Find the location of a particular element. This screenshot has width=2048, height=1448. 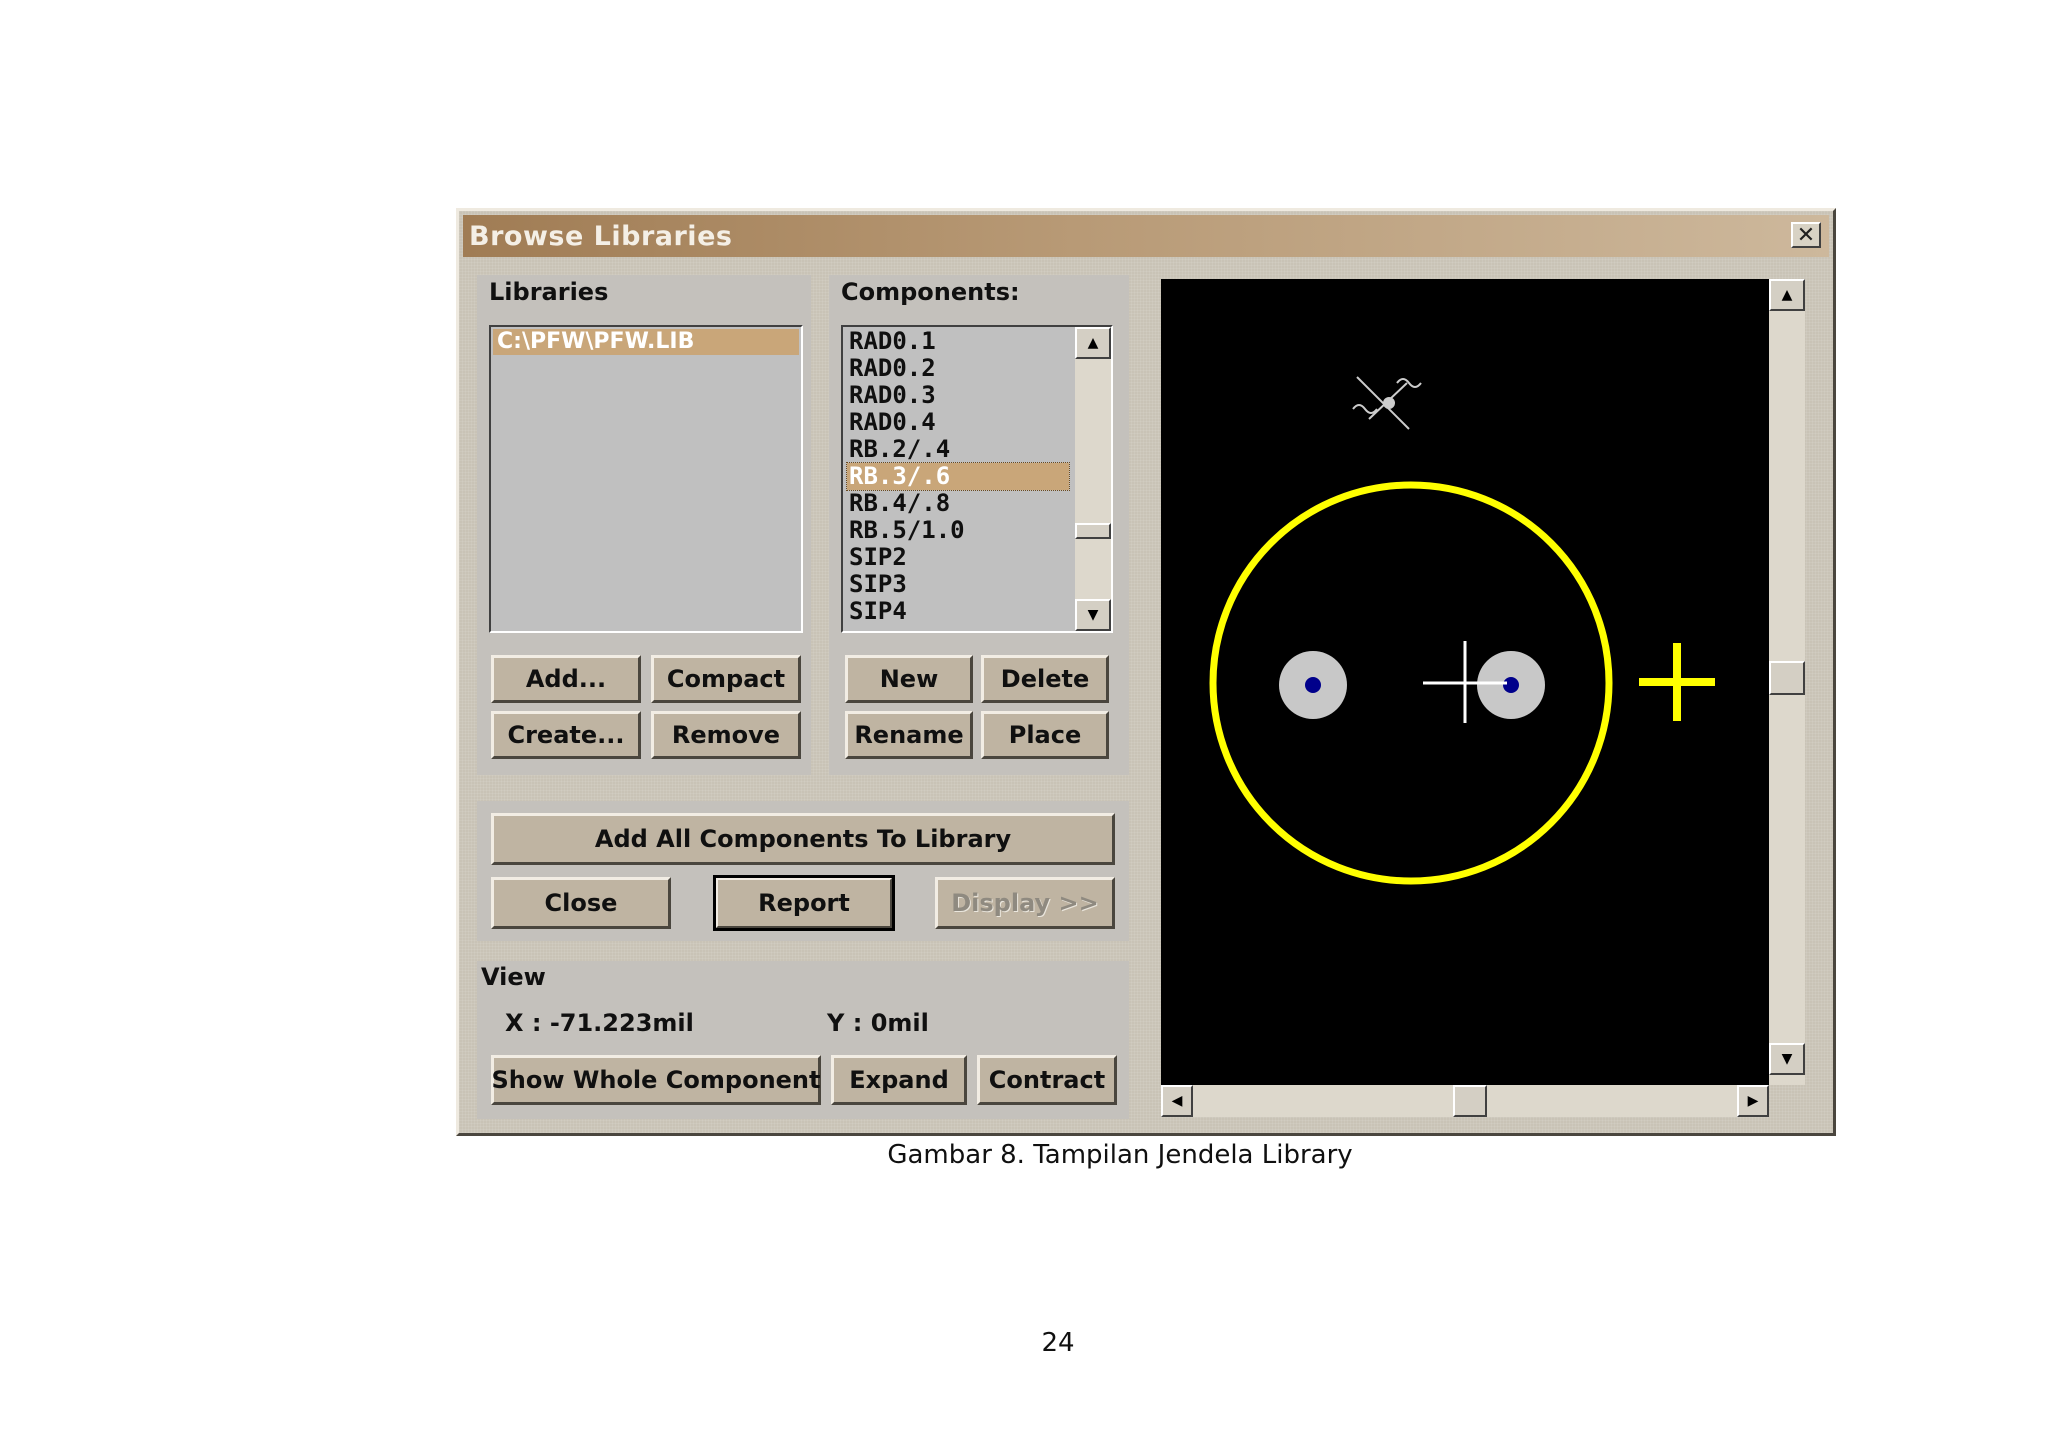

preview-scroll-right-arrow-icon: ▶ is located at coordinates (1753, 1101).